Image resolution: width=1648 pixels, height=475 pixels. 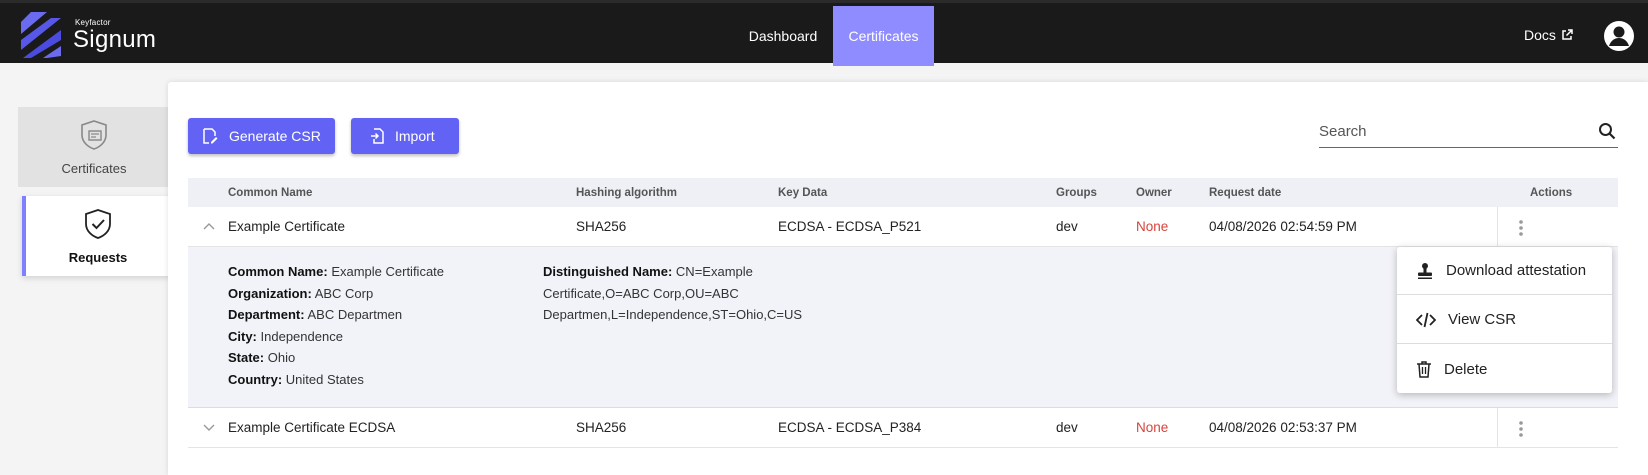 I want to click on sidebar-item-requests: Requests, so click(x=96, y=236).